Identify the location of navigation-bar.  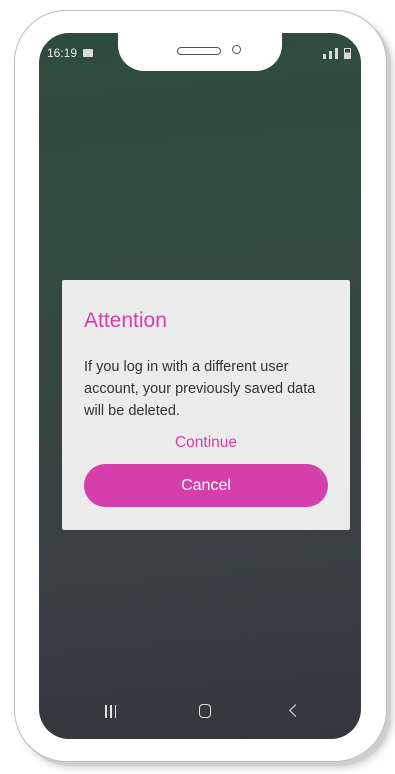
(200, 713).